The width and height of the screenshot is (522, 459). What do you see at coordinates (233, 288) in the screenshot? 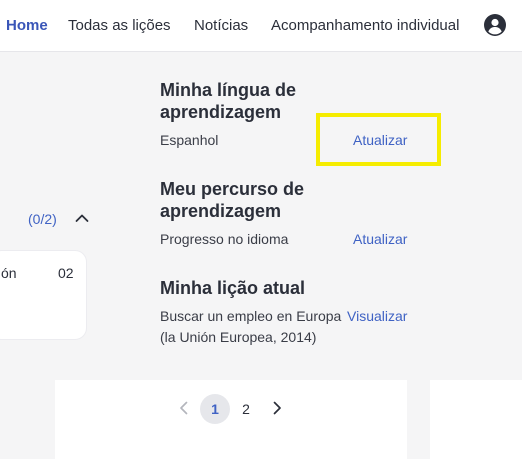
I see `lesson-section-title: Minha lição atual` at bounding box center [233, 288].